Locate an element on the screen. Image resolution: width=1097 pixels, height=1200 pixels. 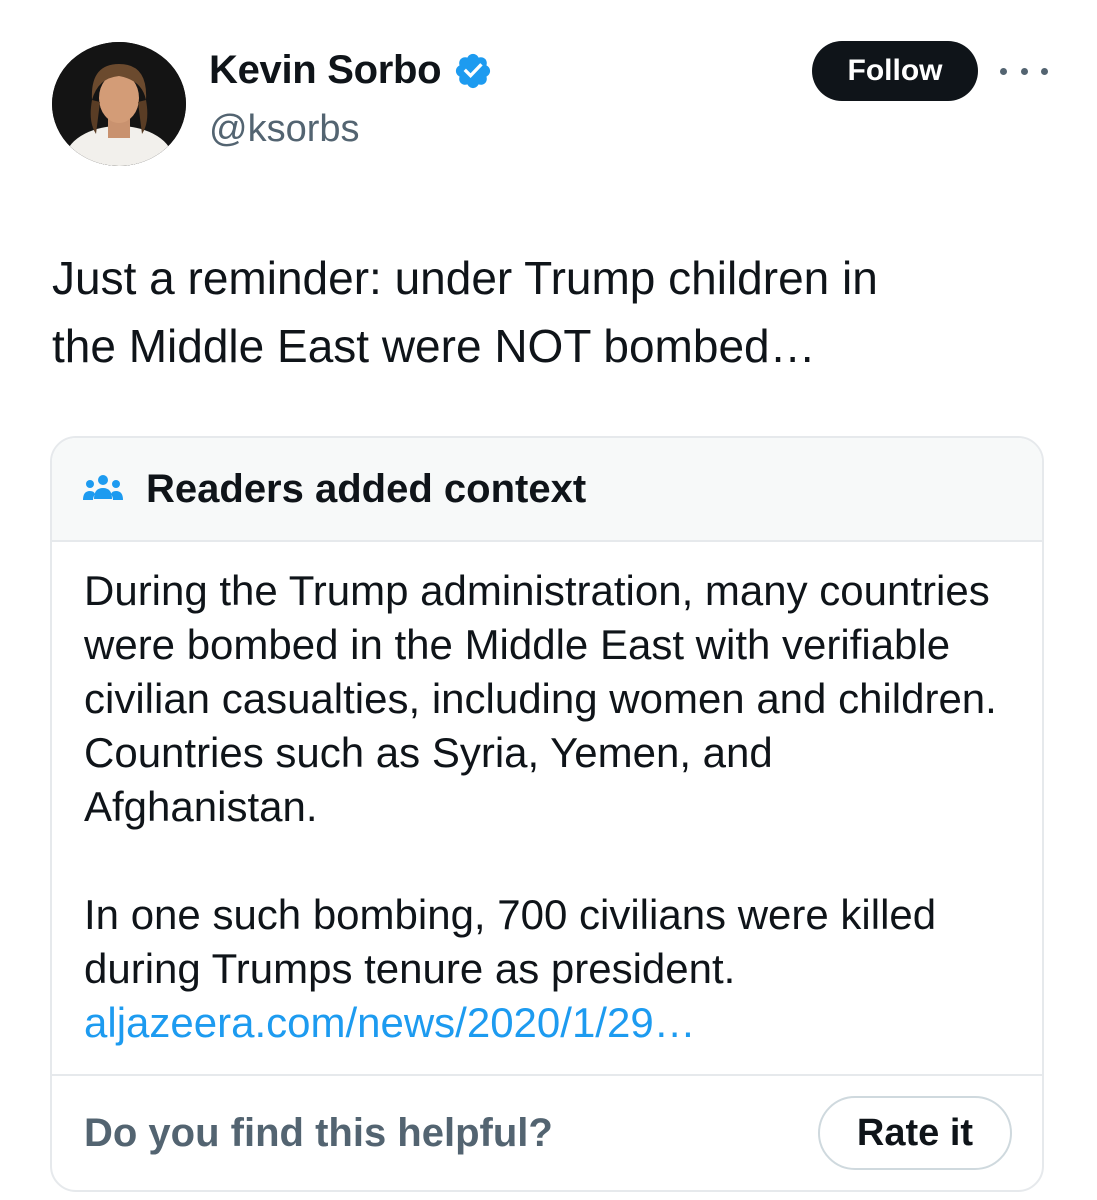
profile-photo is located at coordinates (119, 104).